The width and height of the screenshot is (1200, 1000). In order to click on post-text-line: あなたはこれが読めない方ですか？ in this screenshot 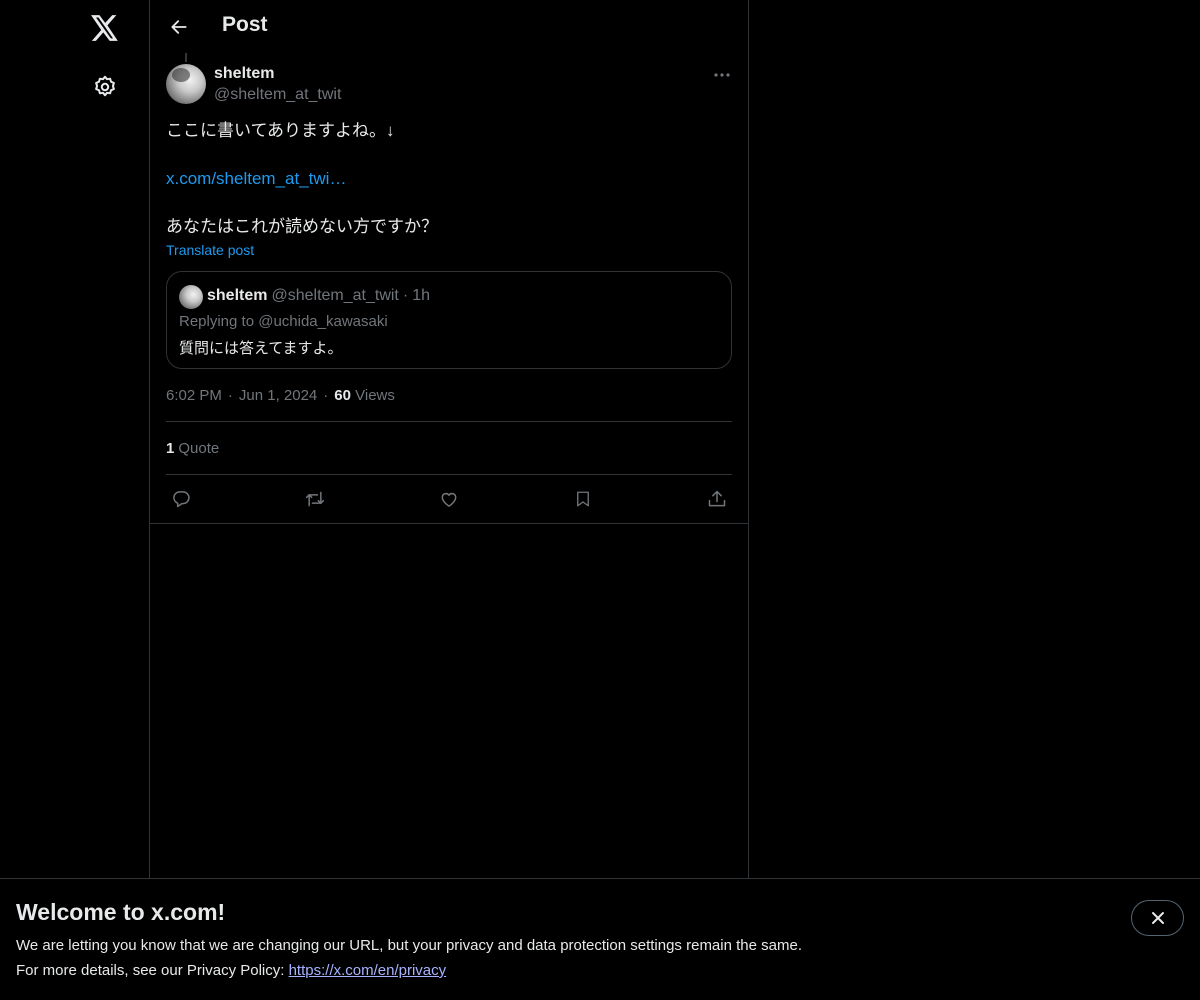, I will do `click(302, 226)`.